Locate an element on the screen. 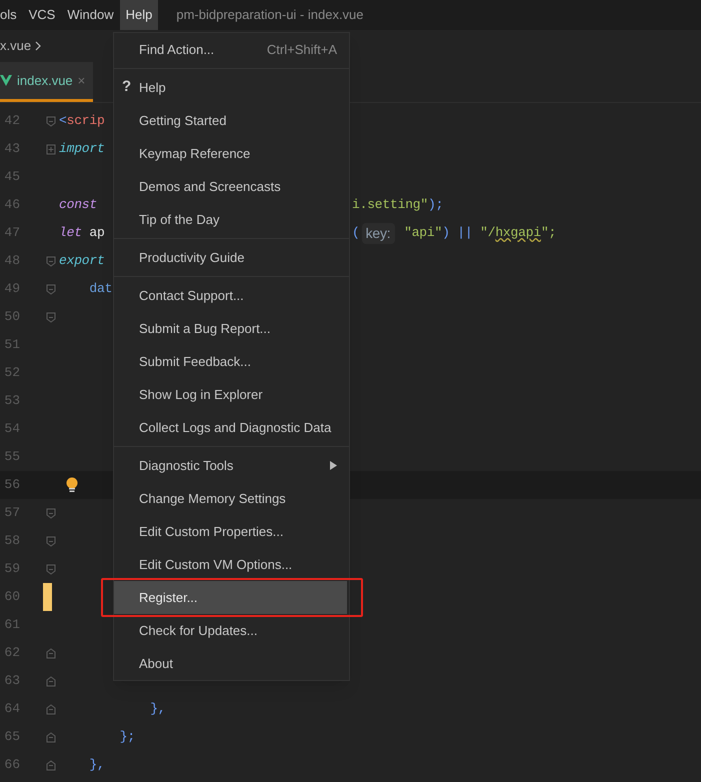  code-token: ( is located at coordinates (356, 233).